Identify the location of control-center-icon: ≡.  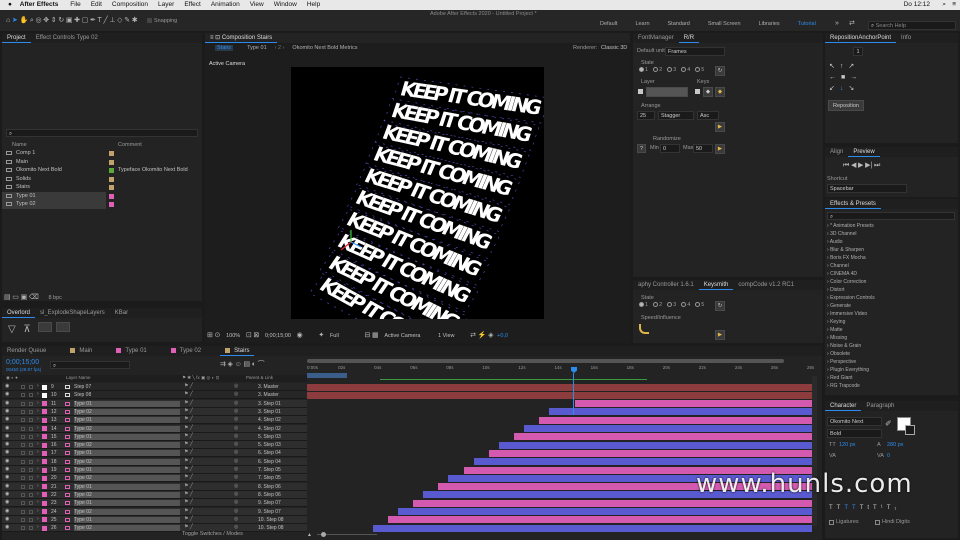
(954, 5).